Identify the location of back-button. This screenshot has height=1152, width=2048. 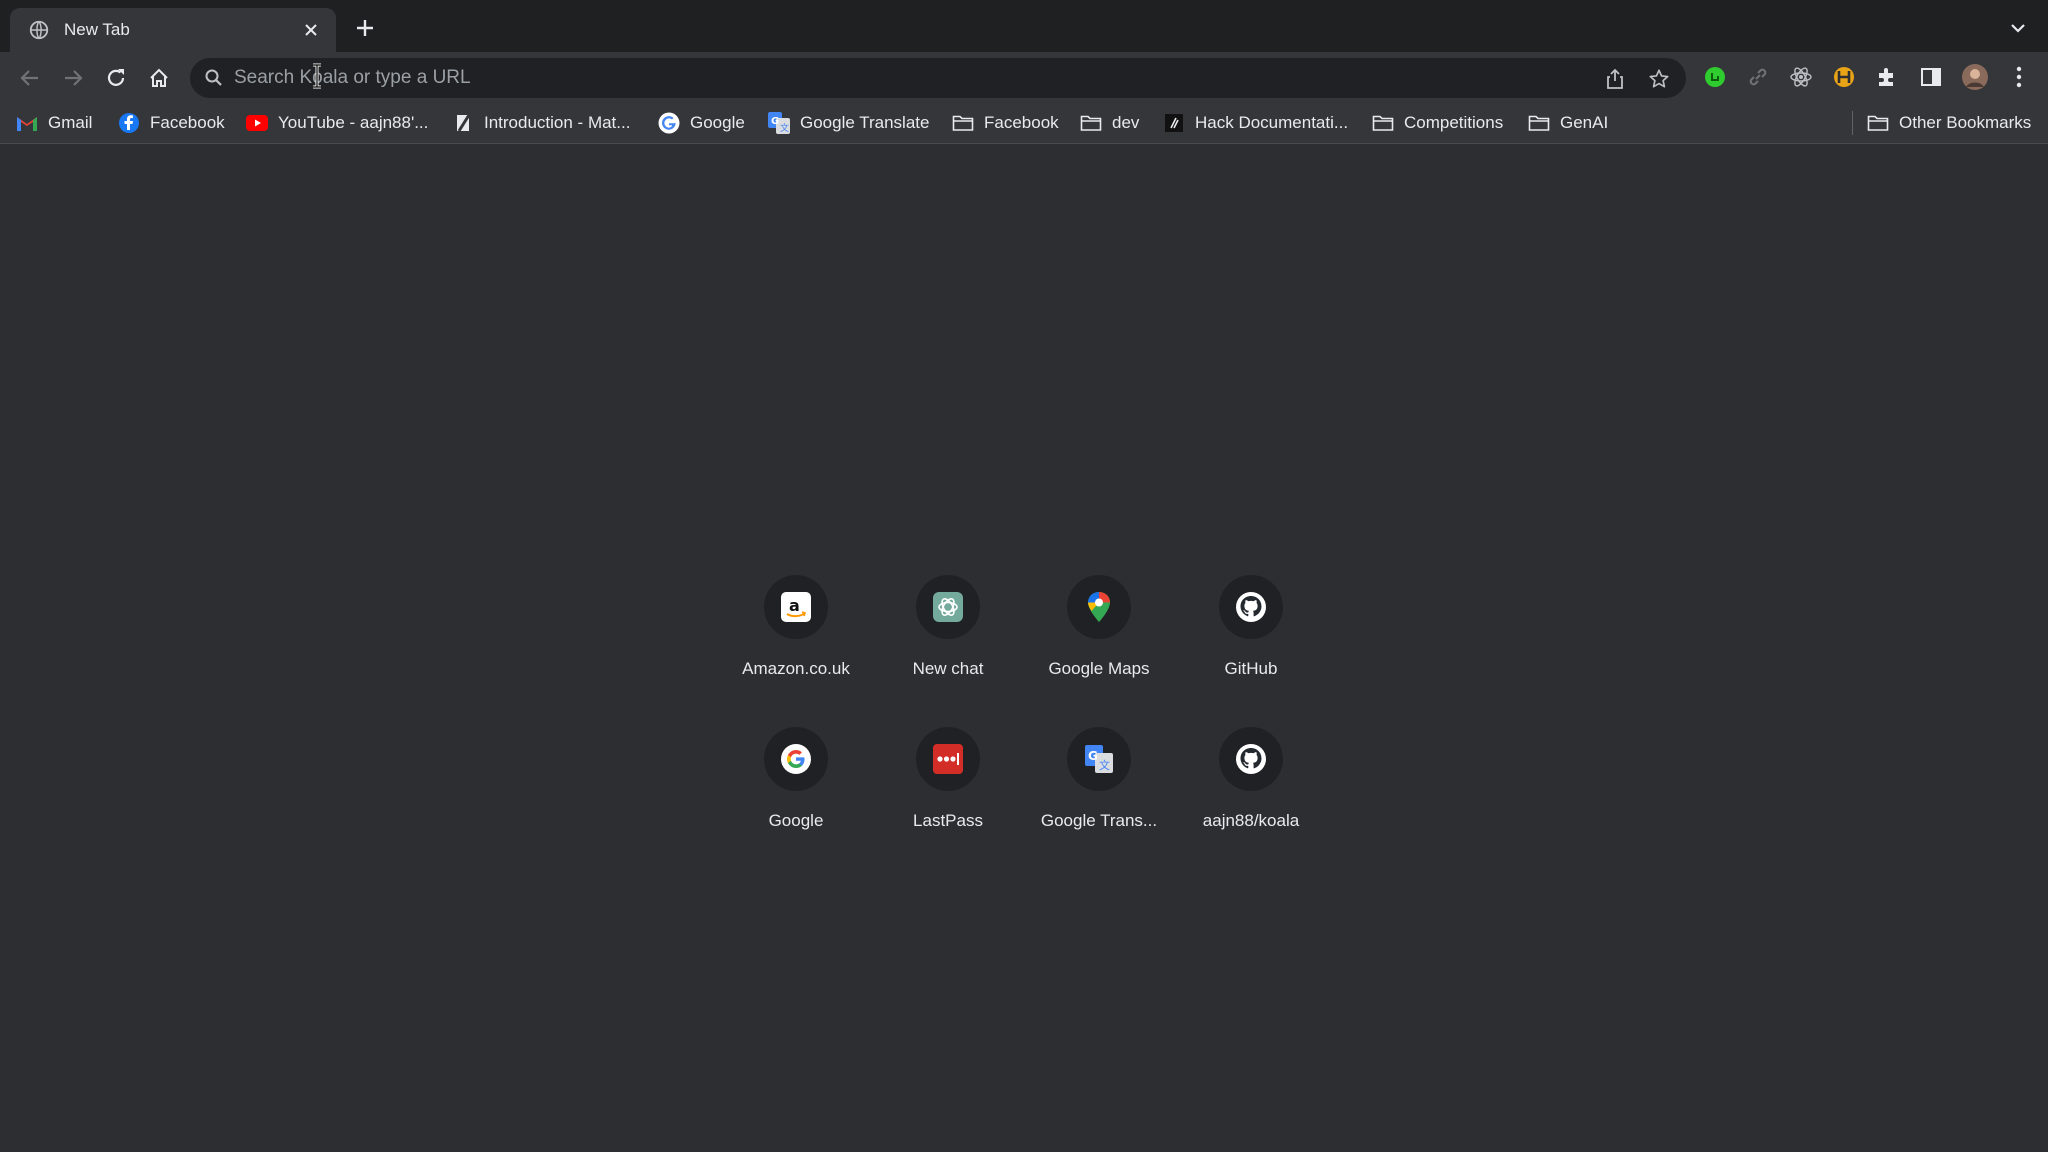
(30, 78).